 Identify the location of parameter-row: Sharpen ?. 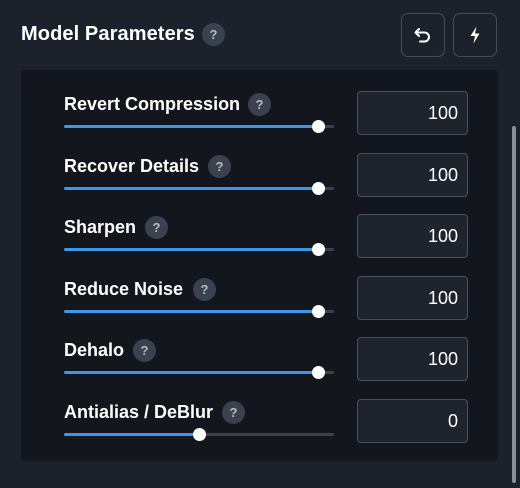
(259, 246).